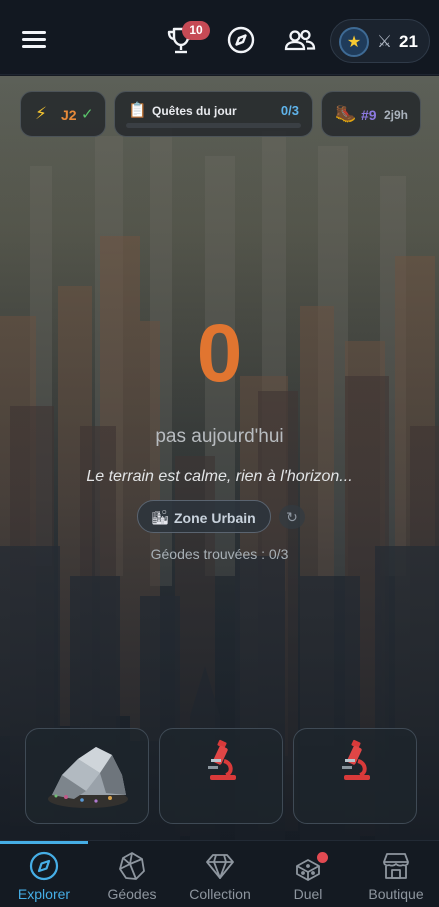 Image resolution: width=439 pixels, height=907 pixels. What do you see at coordinates (354, 42) in the screenshot?
I see `star-icon: ★` at bounding box center [354, 42].